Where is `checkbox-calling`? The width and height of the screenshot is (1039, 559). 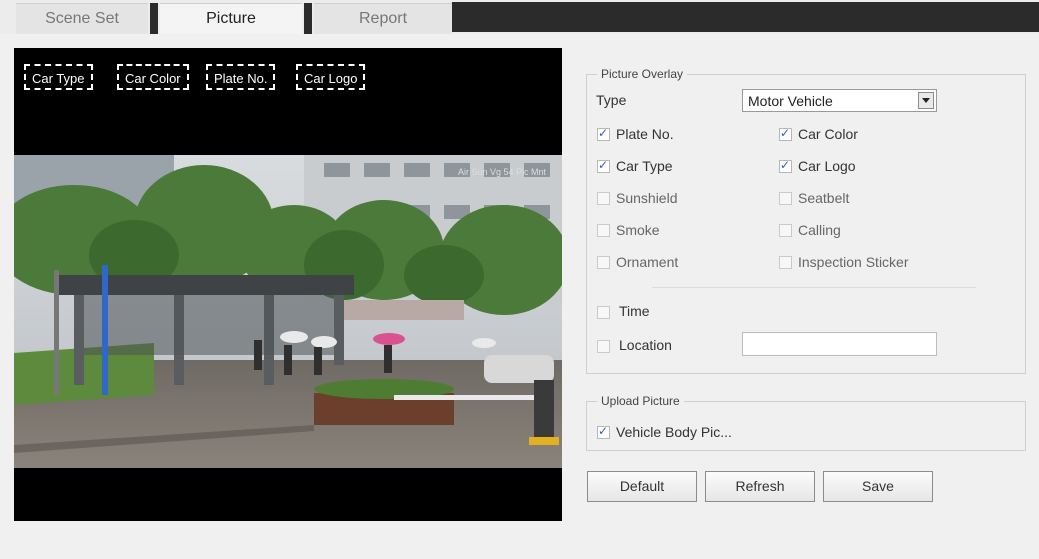
checkbox-calling is located at coordinates (785, 230).